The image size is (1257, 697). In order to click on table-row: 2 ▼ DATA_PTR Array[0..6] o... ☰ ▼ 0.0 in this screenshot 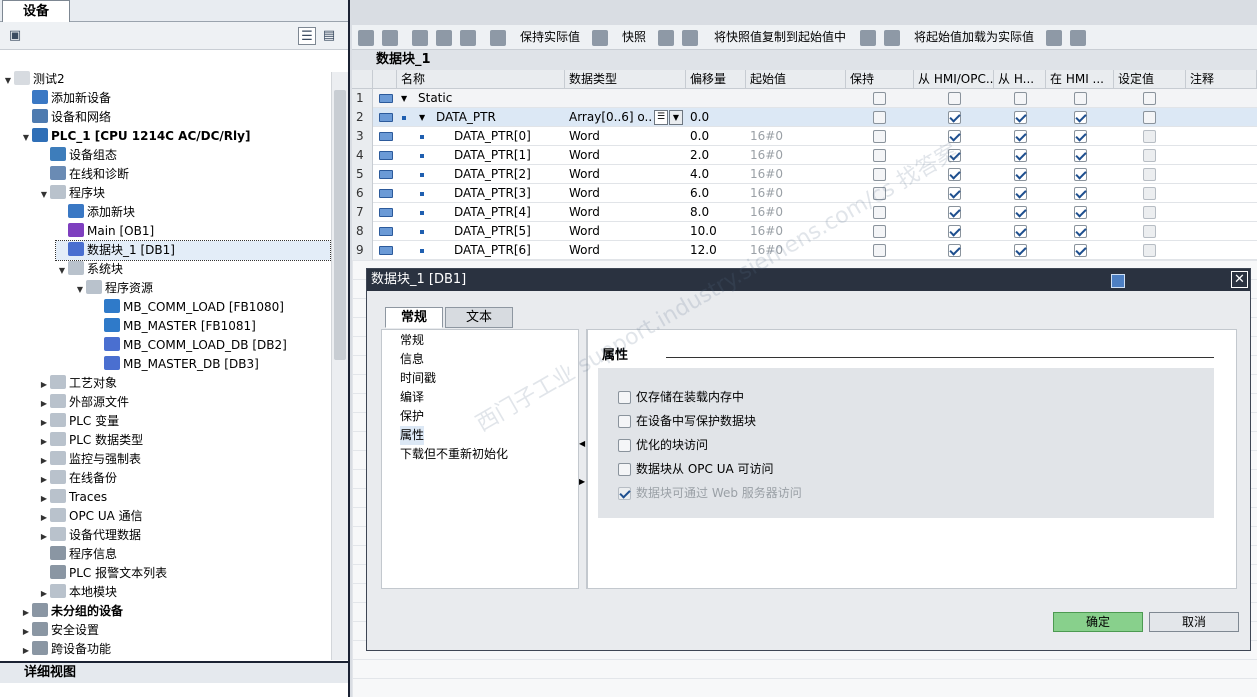, I will do `click(804, 117)`.